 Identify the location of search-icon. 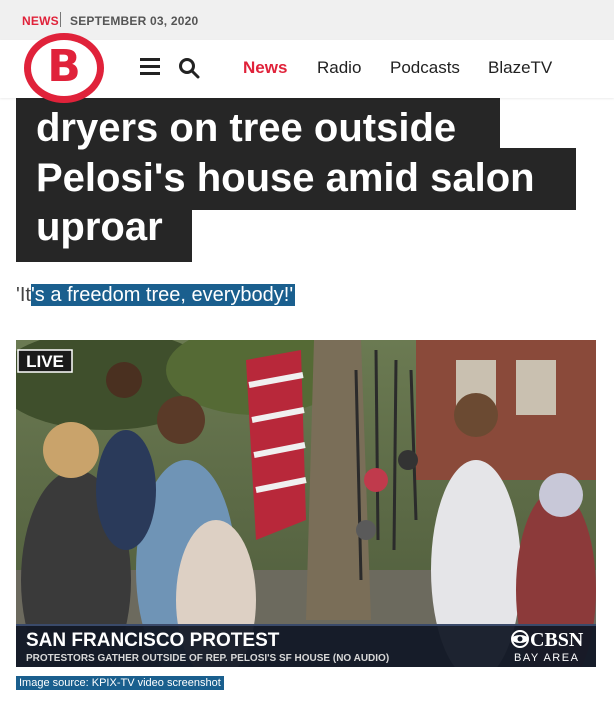
(189, 68).